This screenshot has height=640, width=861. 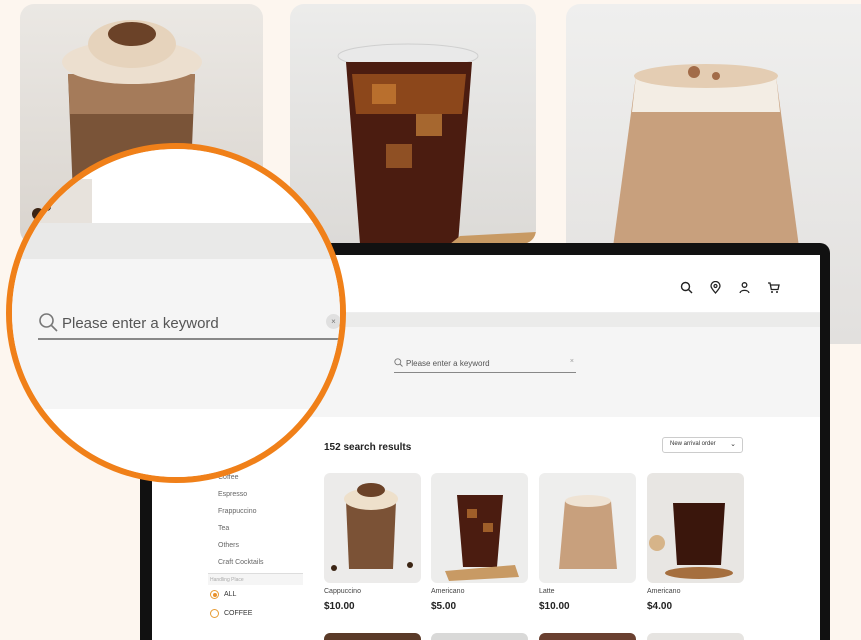 I want to click on product-name: Latte, so click(x=547, y=591).